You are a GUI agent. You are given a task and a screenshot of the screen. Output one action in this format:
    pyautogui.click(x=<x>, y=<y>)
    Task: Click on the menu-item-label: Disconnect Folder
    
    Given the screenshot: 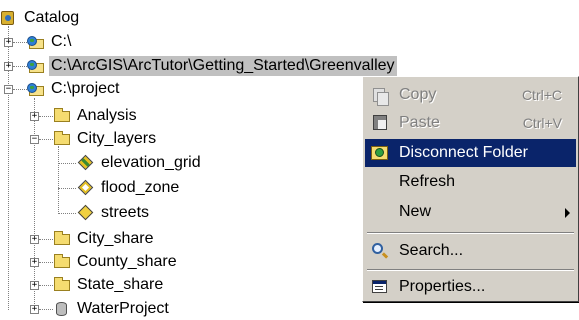 What is the action you would take?
    pyautogui.click(x=463, y=152)
    